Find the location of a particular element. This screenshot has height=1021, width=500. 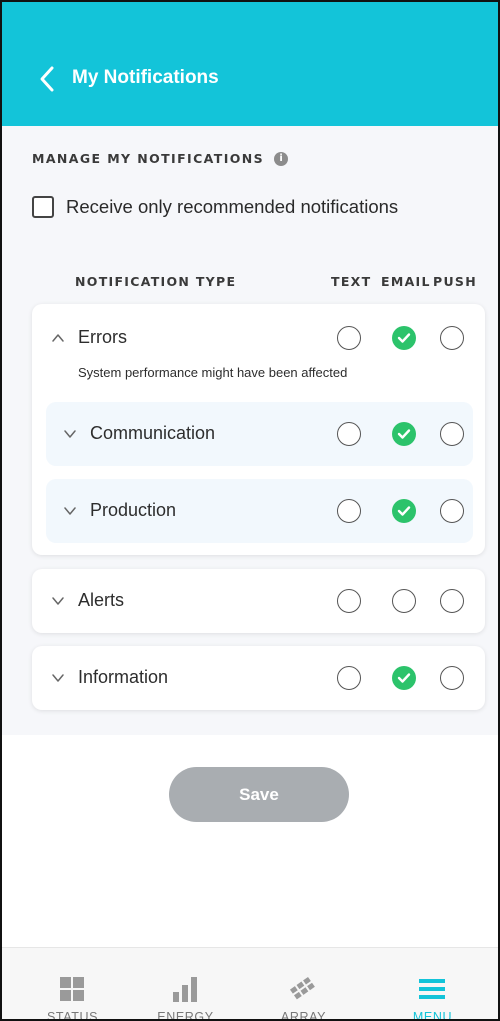

production-expand-button is located at coordinates (70, 511).